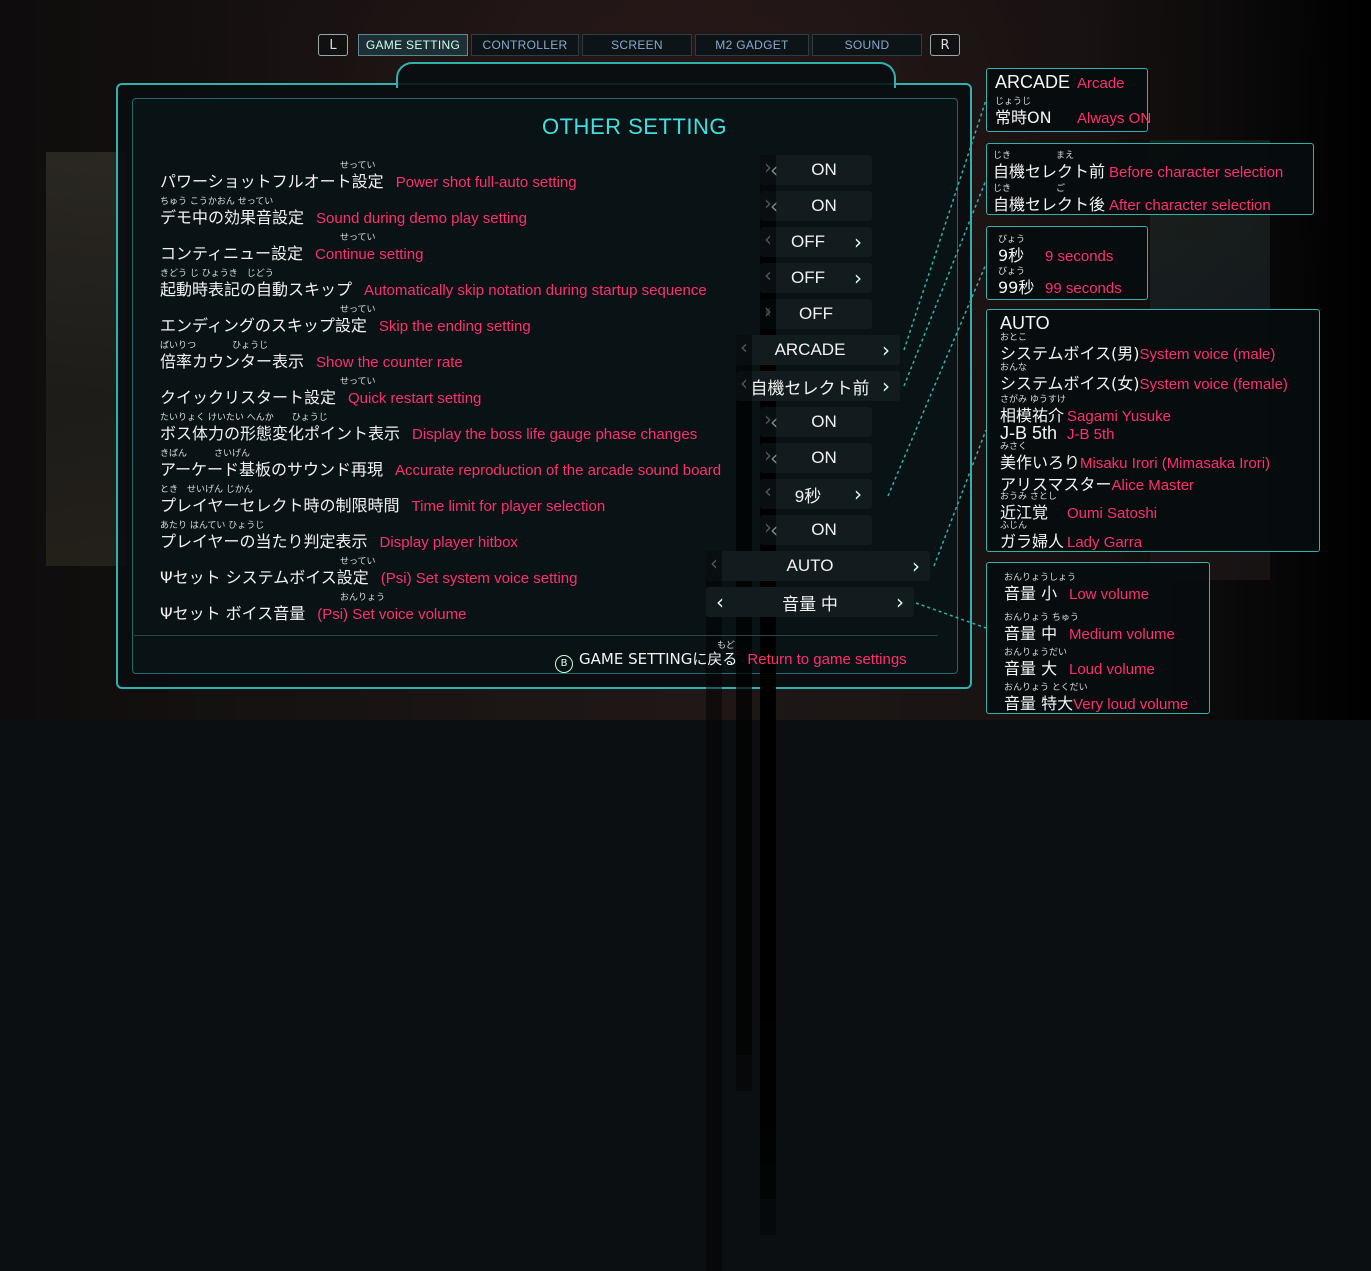 Image resolution: width=1371 pixels, height=1271 pixels. Describe the element at coordinates (945, 283) in the screenshot. I see `leader-restart` at that location.